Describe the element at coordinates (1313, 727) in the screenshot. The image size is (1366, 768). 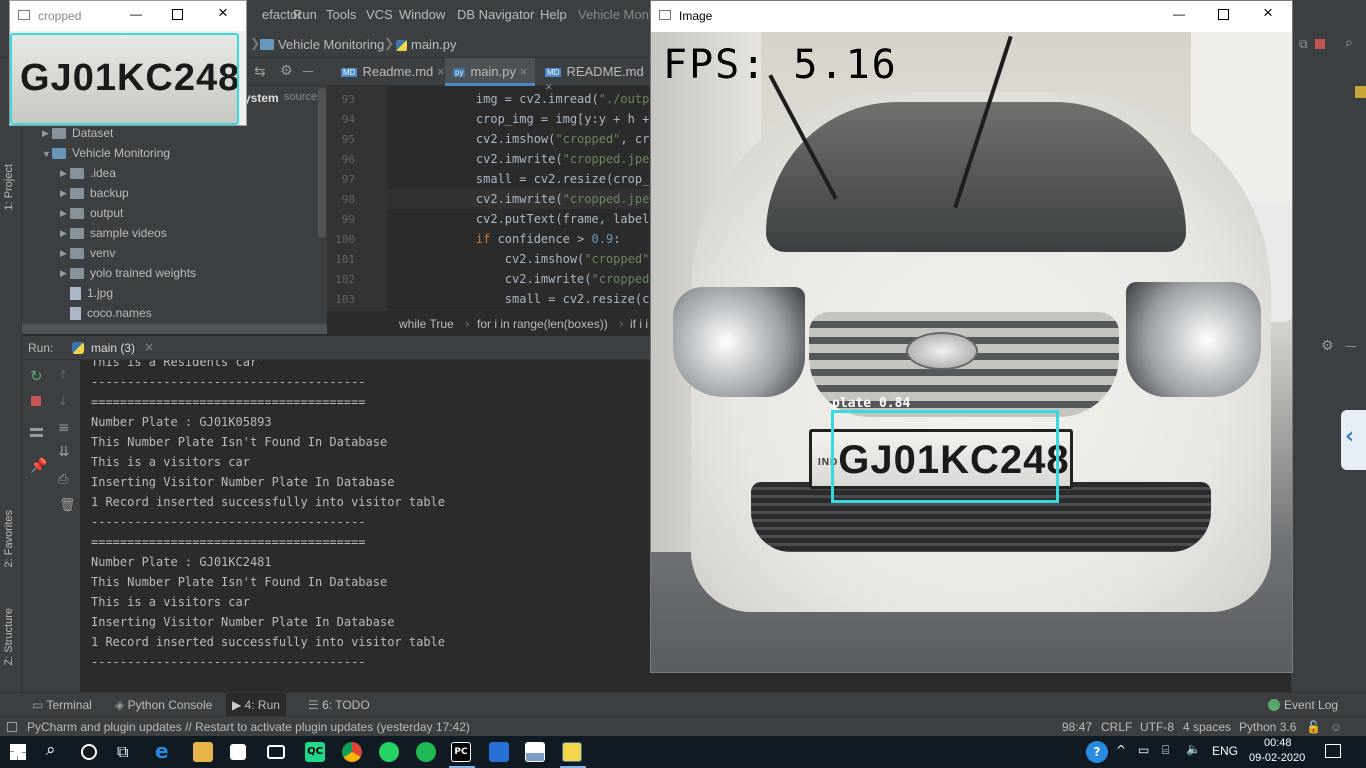
I see `lock-icon: 🔓` at that location.